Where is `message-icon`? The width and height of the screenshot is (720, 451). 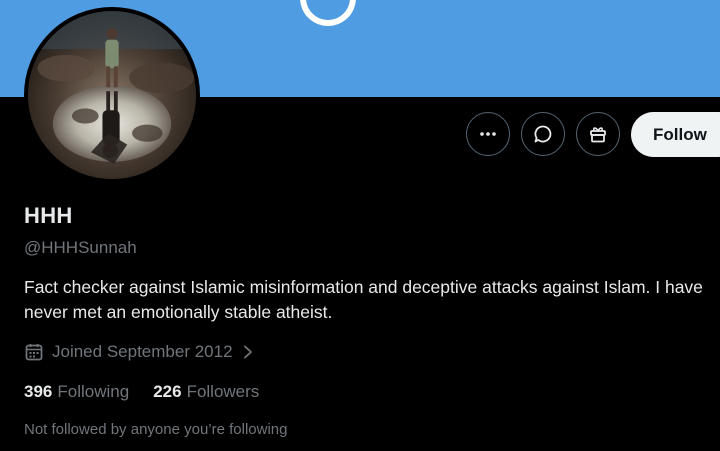 message-icon is located at coordinates (543, 134).